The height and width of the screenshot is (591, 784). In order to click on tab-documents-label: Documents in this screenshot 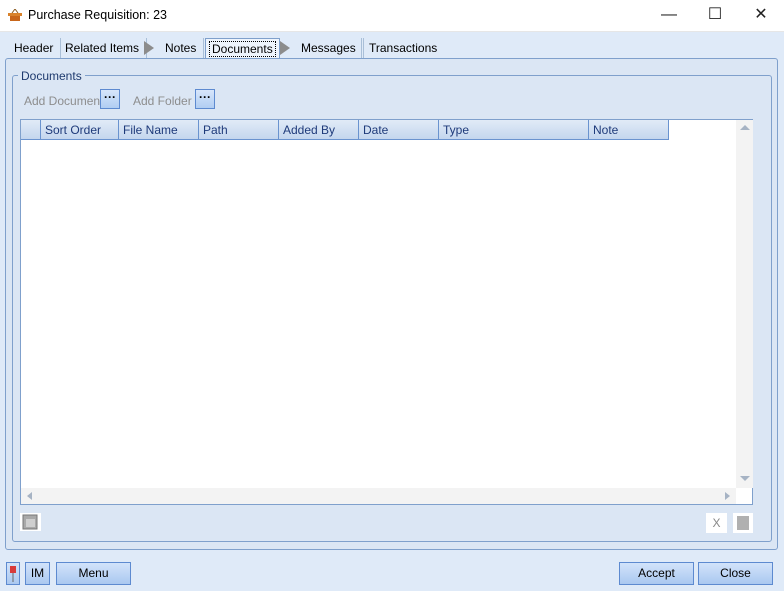, I will do `click(242, 49)`.